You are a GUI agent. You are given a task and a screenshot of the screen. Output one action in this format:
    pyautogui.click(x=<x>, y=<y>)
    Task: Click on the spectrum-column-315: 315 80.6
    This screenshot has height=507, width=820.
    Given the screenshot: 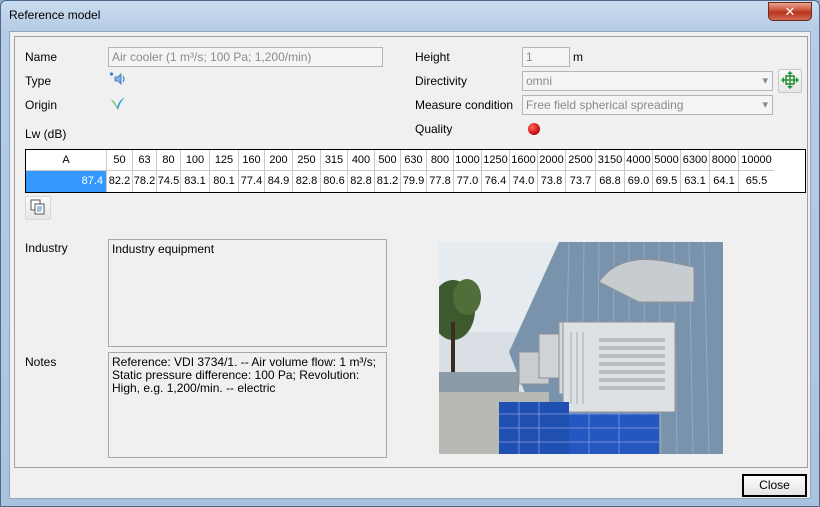 What is the action you would take?
    pyautogui.click(x=334, y=171)
    